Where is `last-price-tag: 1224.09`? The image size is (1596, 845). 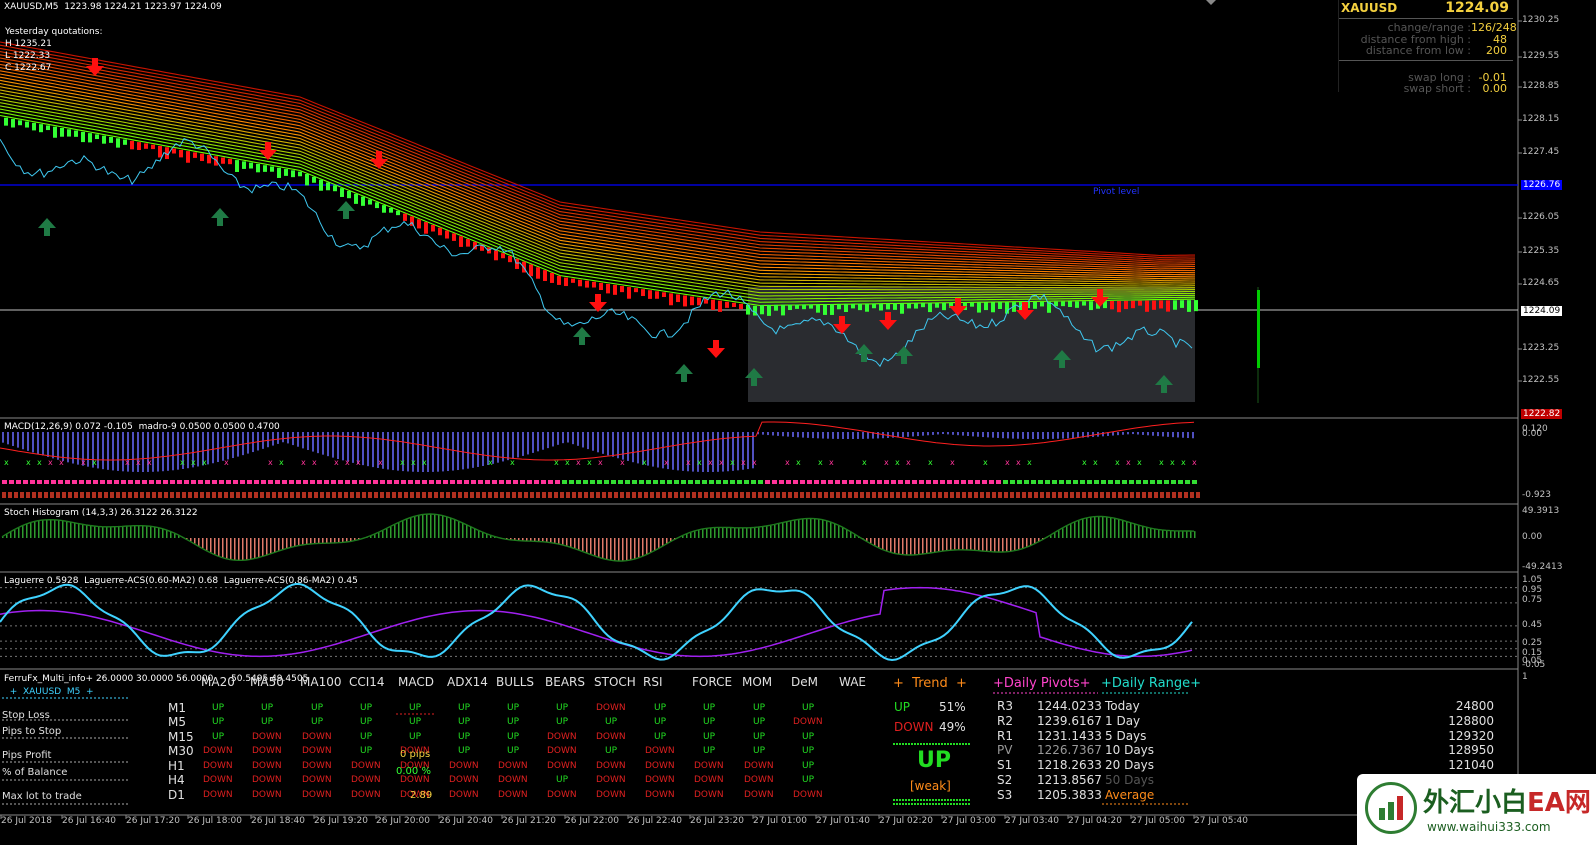 last-price-tag: 1224.09 is located at coordinates (1542, 311).